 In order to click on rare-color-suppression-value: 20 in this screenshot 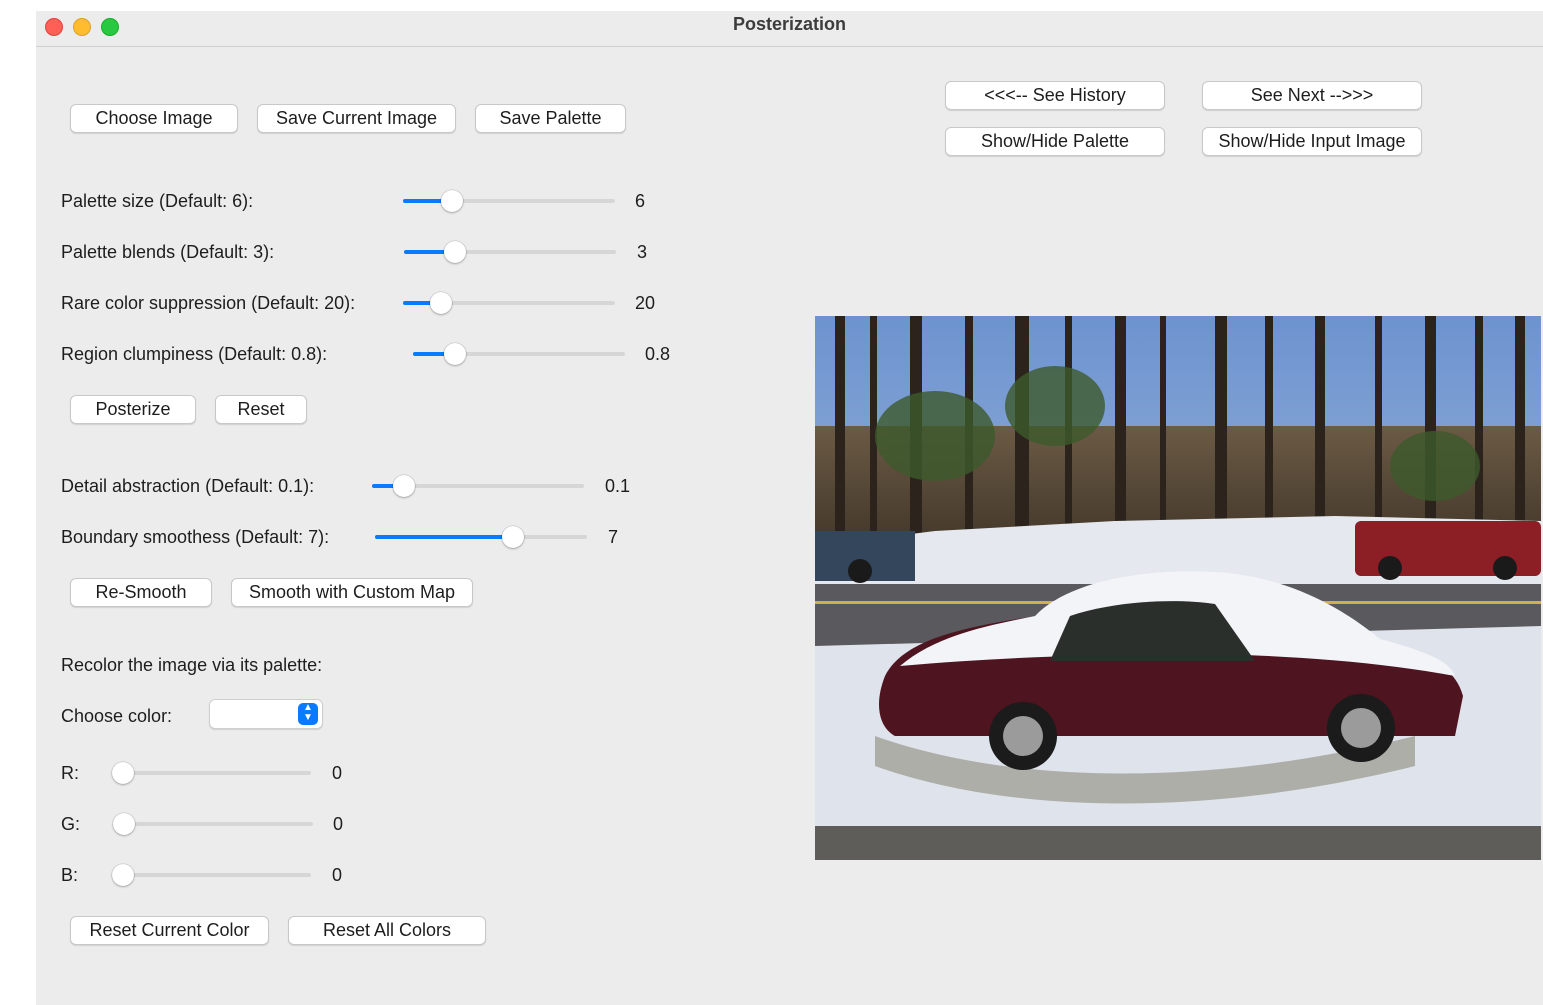, I will do `click(645, 303)`.